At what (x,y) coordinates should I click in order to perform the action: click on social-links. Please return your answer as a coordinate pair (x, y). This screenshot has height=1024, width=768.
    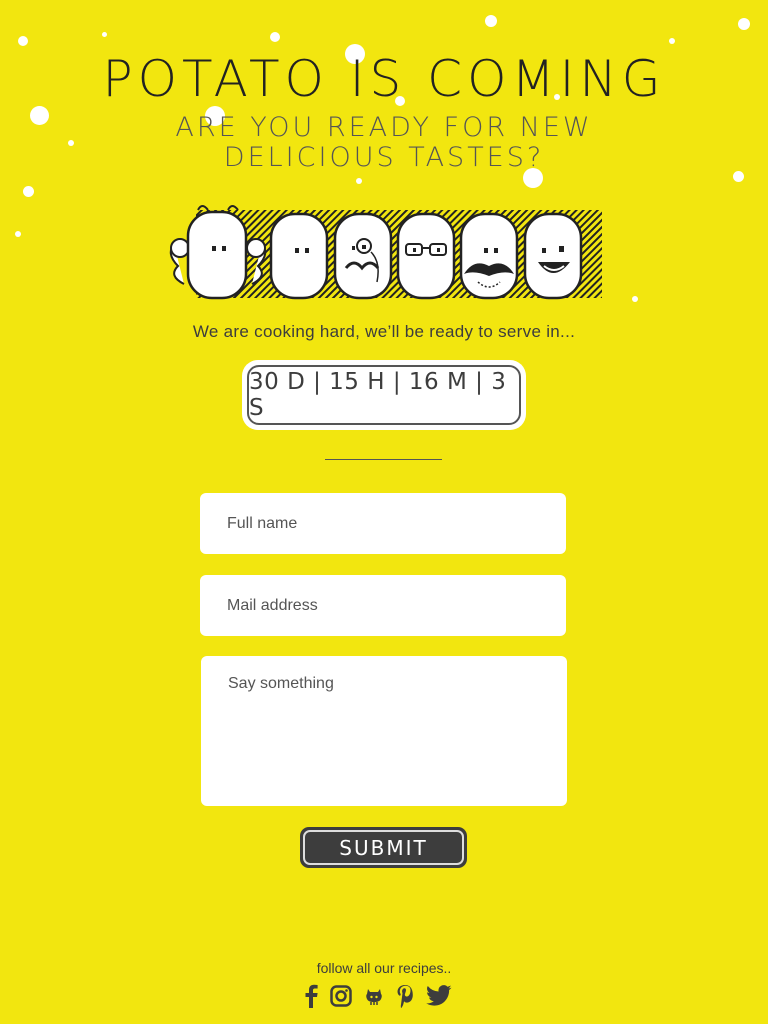
    Looking at the image, I should click on (378, 996).